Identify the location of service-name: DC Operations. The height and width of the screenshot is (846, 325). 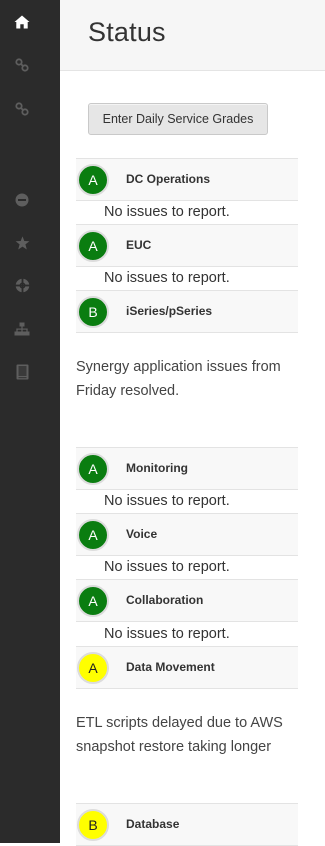
(168, 179).